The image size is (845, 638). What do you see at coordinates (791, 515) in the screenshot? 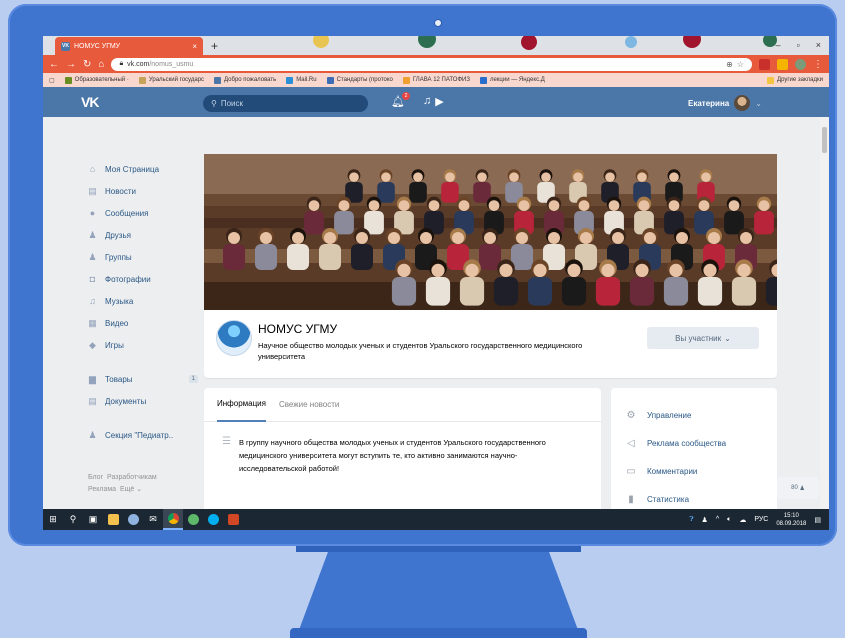
I see `clock-time: 15:10` at bounding box center [791, 515].